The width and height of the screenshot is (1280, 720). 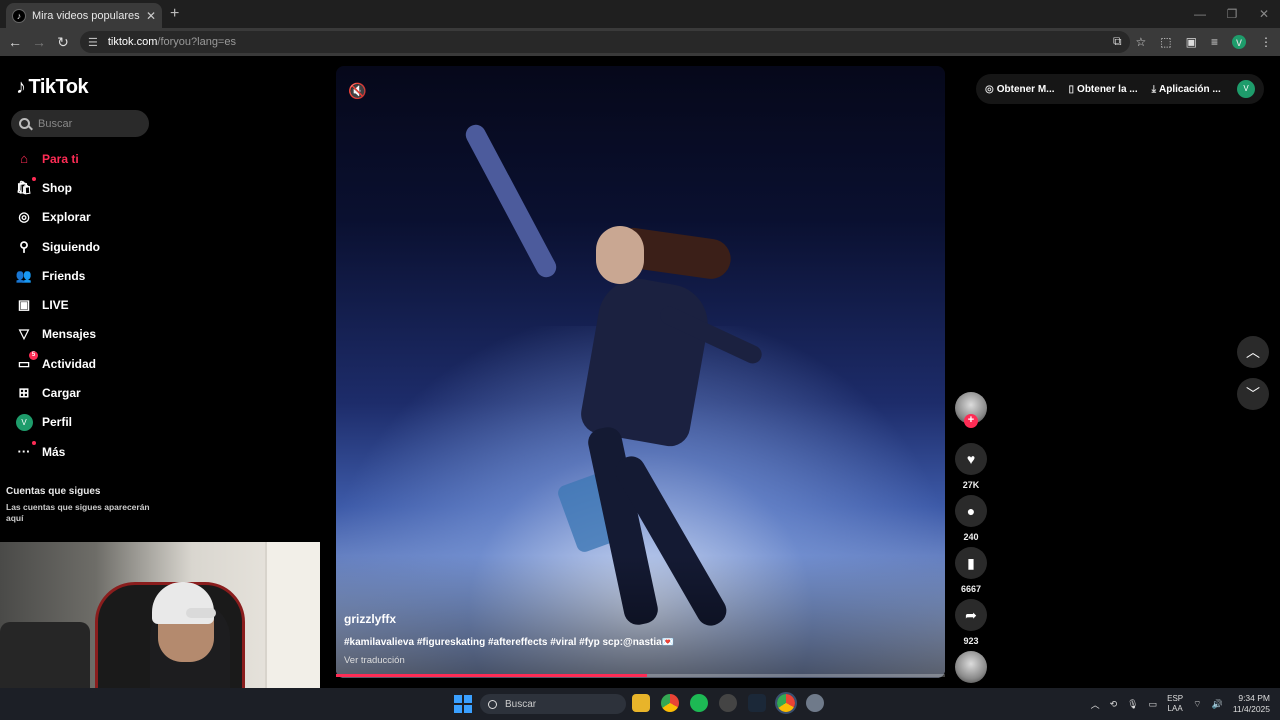 I want to click on see-translation-link: Ver traducción, so click(x=374, y=660).